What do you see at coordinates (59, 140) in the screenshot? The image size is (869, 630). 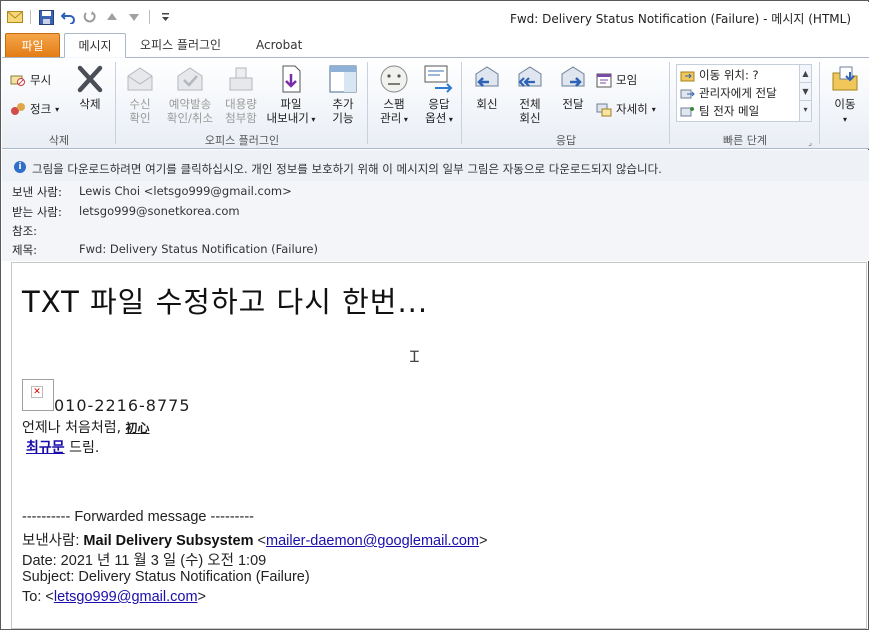 I see `delete-group-label: 삭제` at bounding box center [59, 140].